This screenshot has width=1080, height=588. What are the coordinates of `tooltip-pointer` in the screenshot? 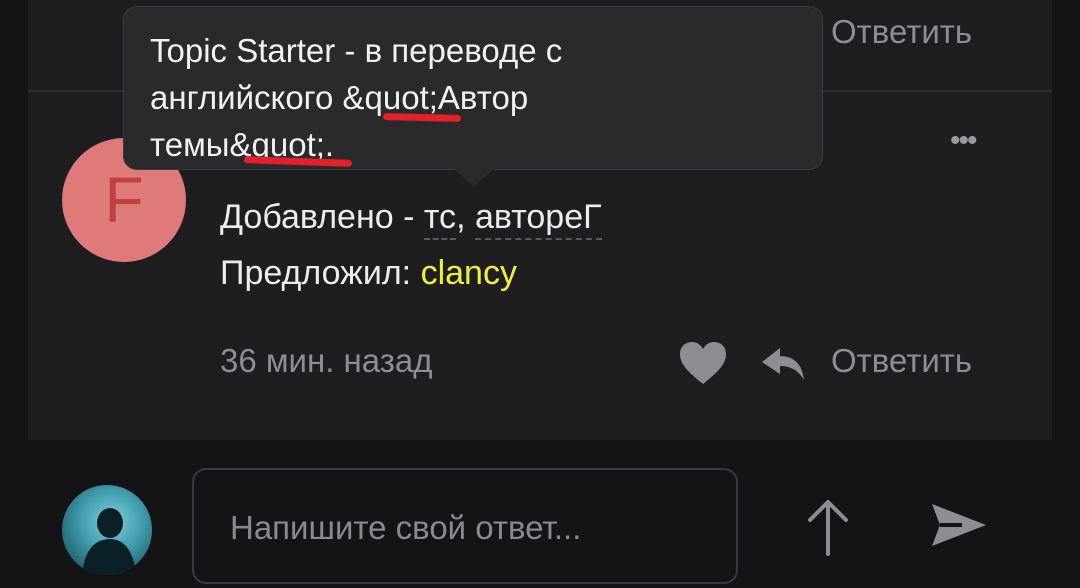 It's located at (474, 178).